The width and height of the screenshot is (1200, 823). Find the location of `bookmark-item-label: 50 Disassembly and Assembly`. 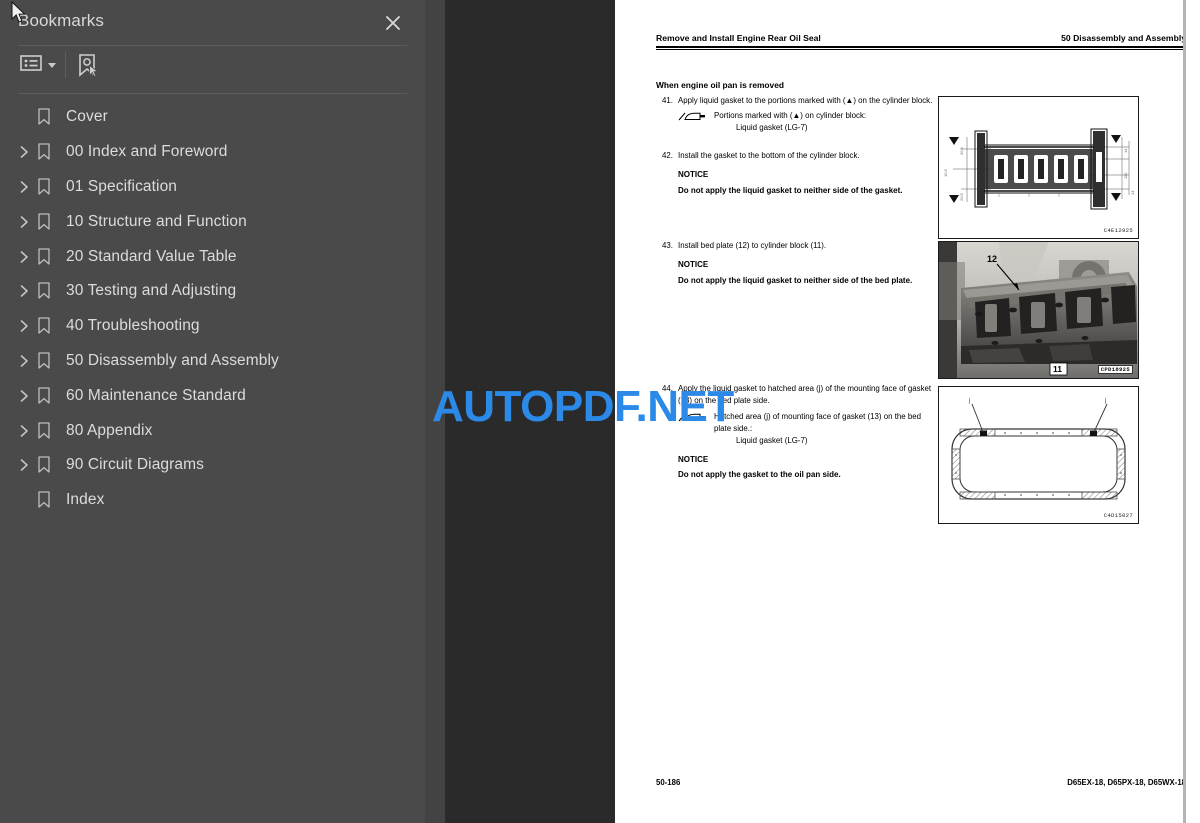

bookmark-item-label: 50 Disassembly and Assembly is located at coordinates (172, 360).